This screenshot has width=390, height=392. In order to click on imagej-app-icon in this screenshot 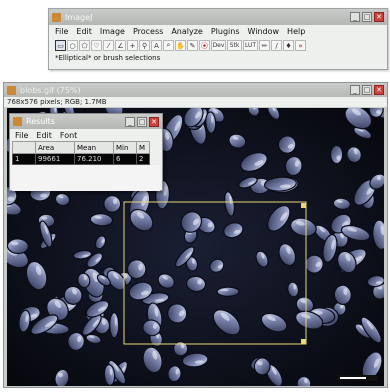, I will do `click(56, 17)`.